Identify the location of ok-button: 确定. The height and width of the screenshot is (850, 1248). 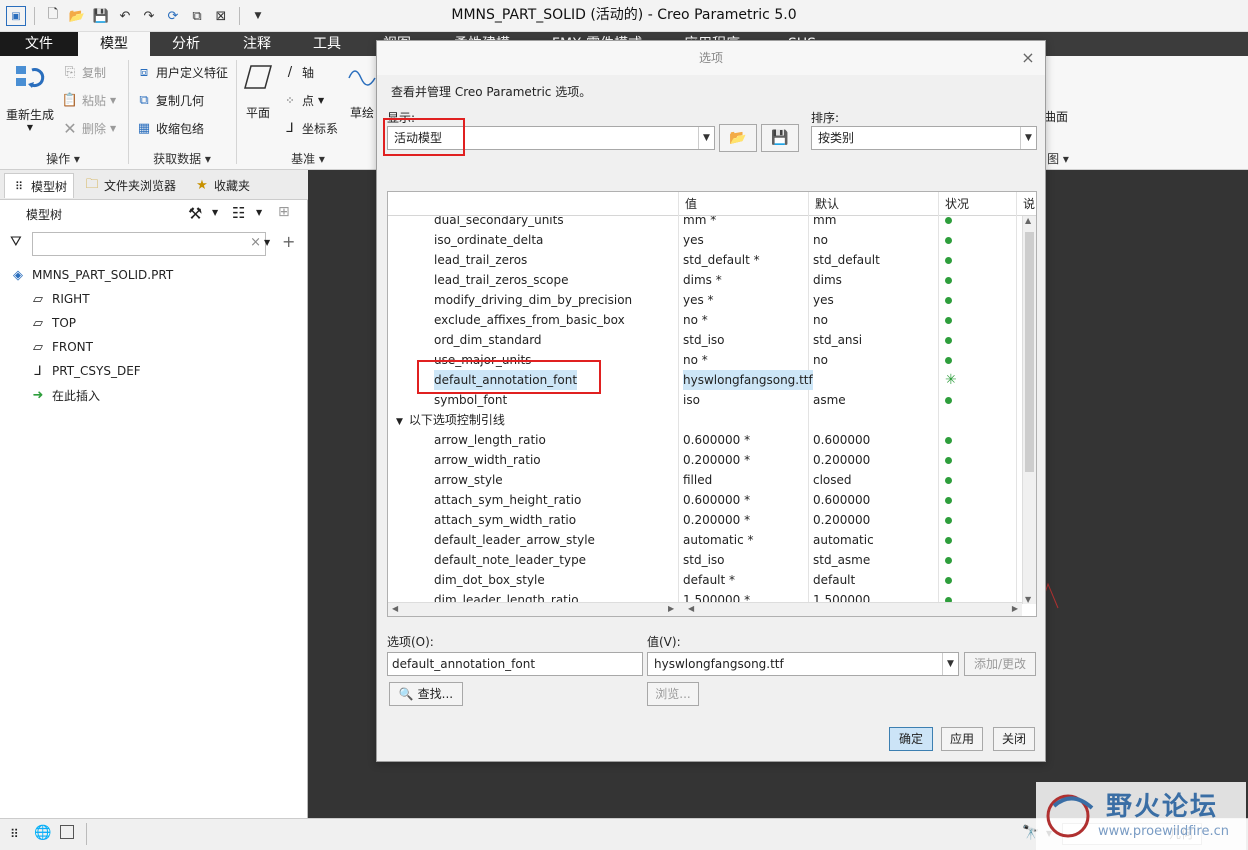
(911, 739).